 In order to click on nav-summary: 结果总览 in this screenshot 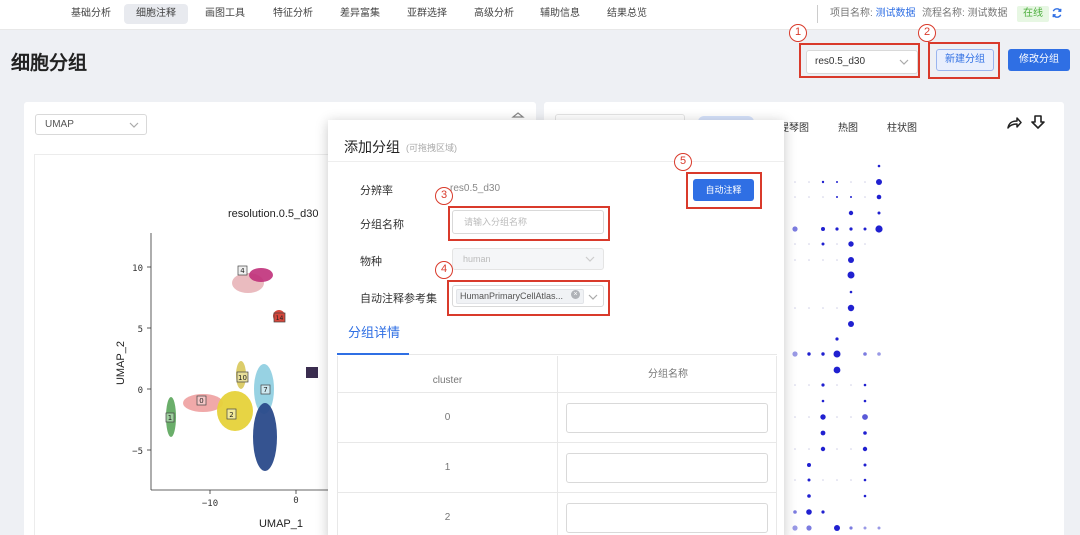, I will do `click(627, 14)`.